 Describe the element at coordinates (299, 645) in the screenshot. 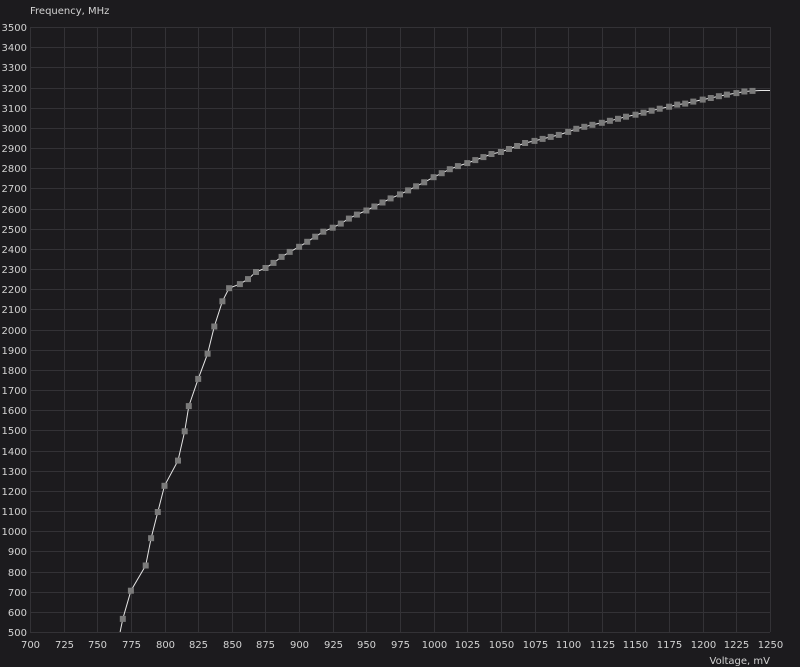

I see `x-tick-label: 900` at that location.